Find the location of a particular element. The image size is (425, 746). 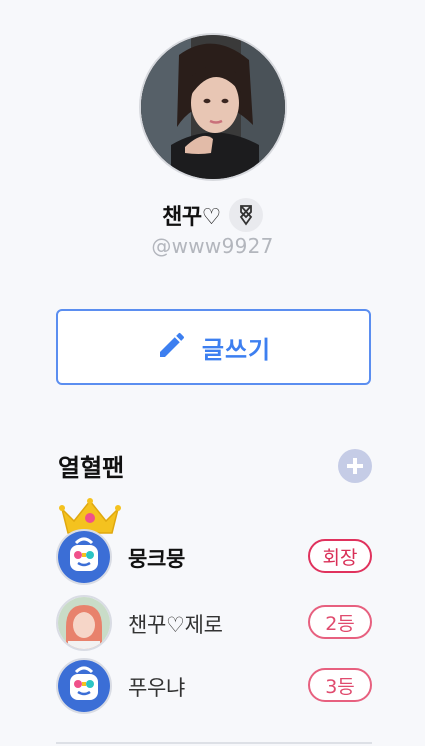

write-post-label: 글쓰기 is located at coordinates (236, 349).